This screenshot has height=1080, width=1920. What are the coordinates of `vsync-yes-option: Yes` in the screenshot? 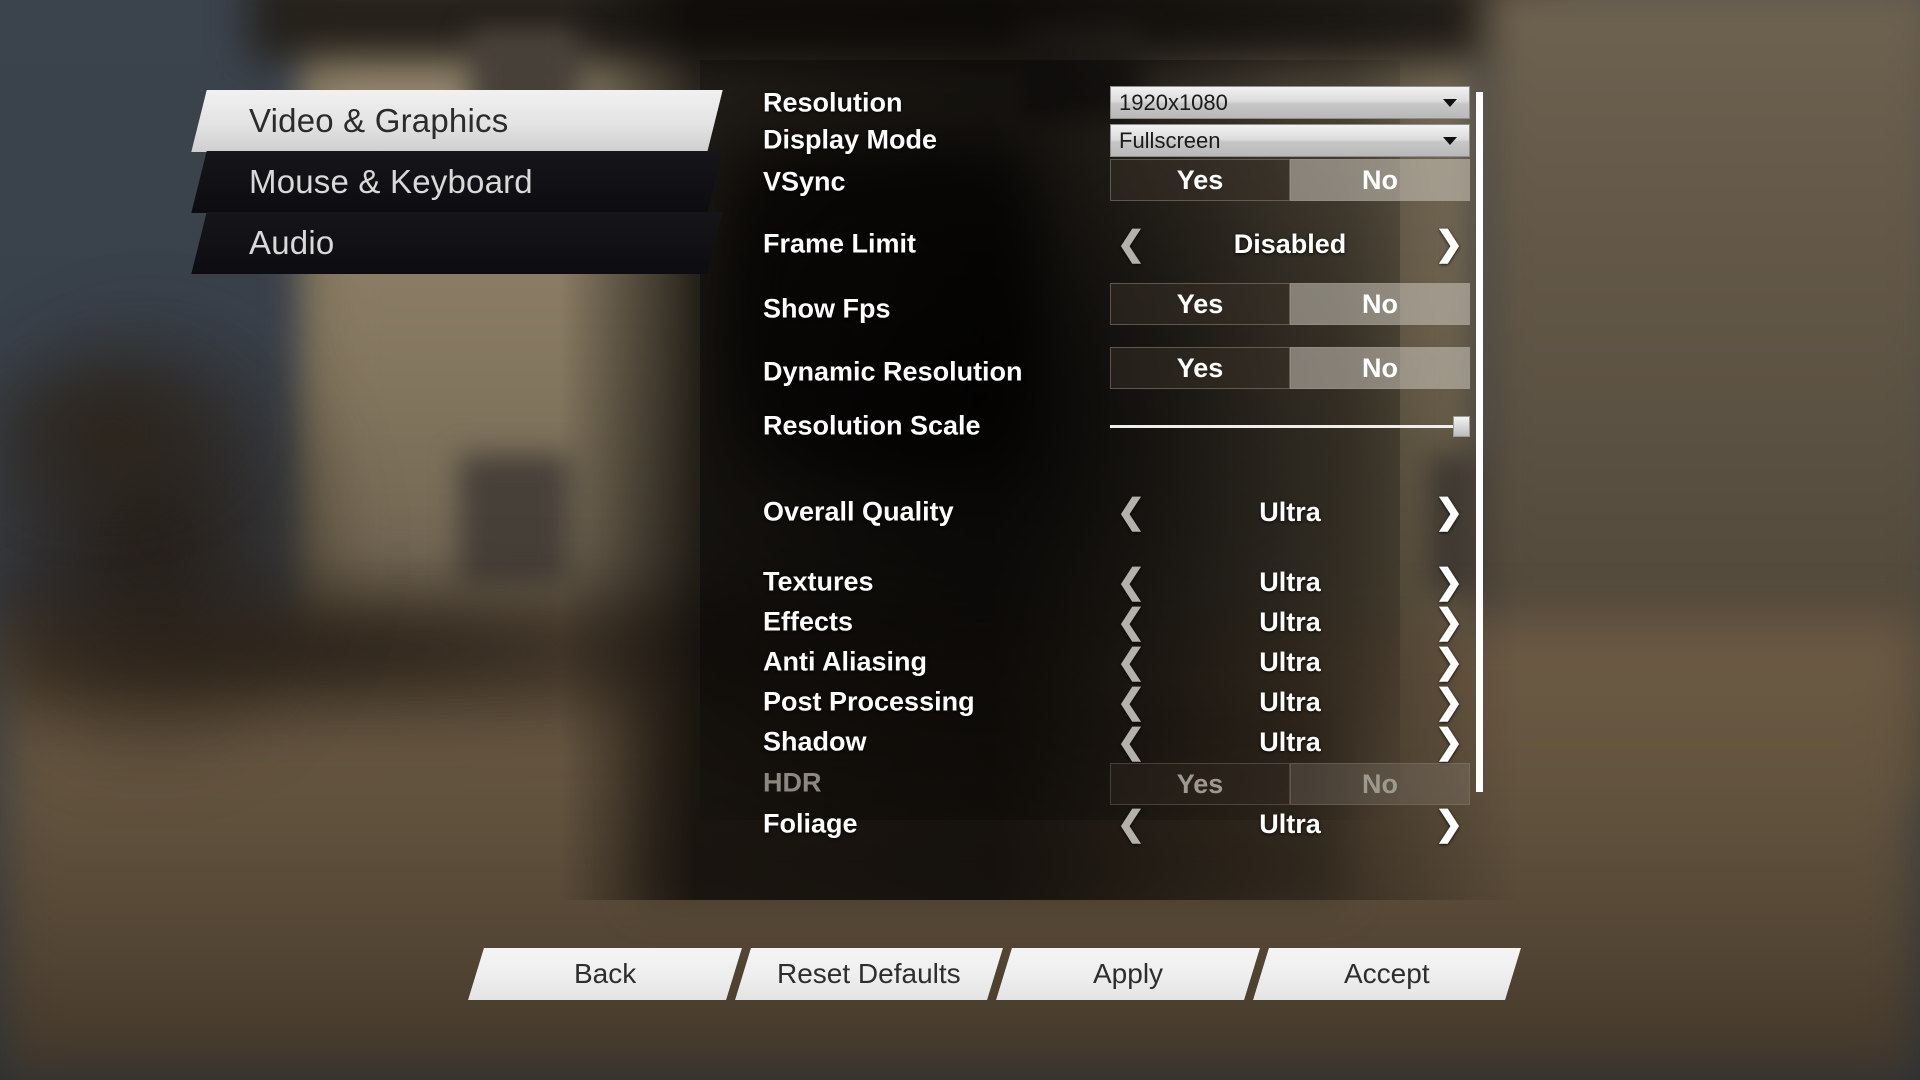 It's located at (1200, 180).